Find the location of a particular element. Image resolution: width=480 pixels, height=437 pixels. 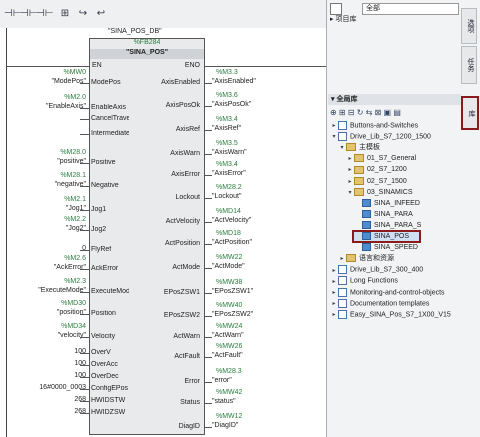

library-tree-label: Buttons-and-Switches is located at coordinates (384, 126).